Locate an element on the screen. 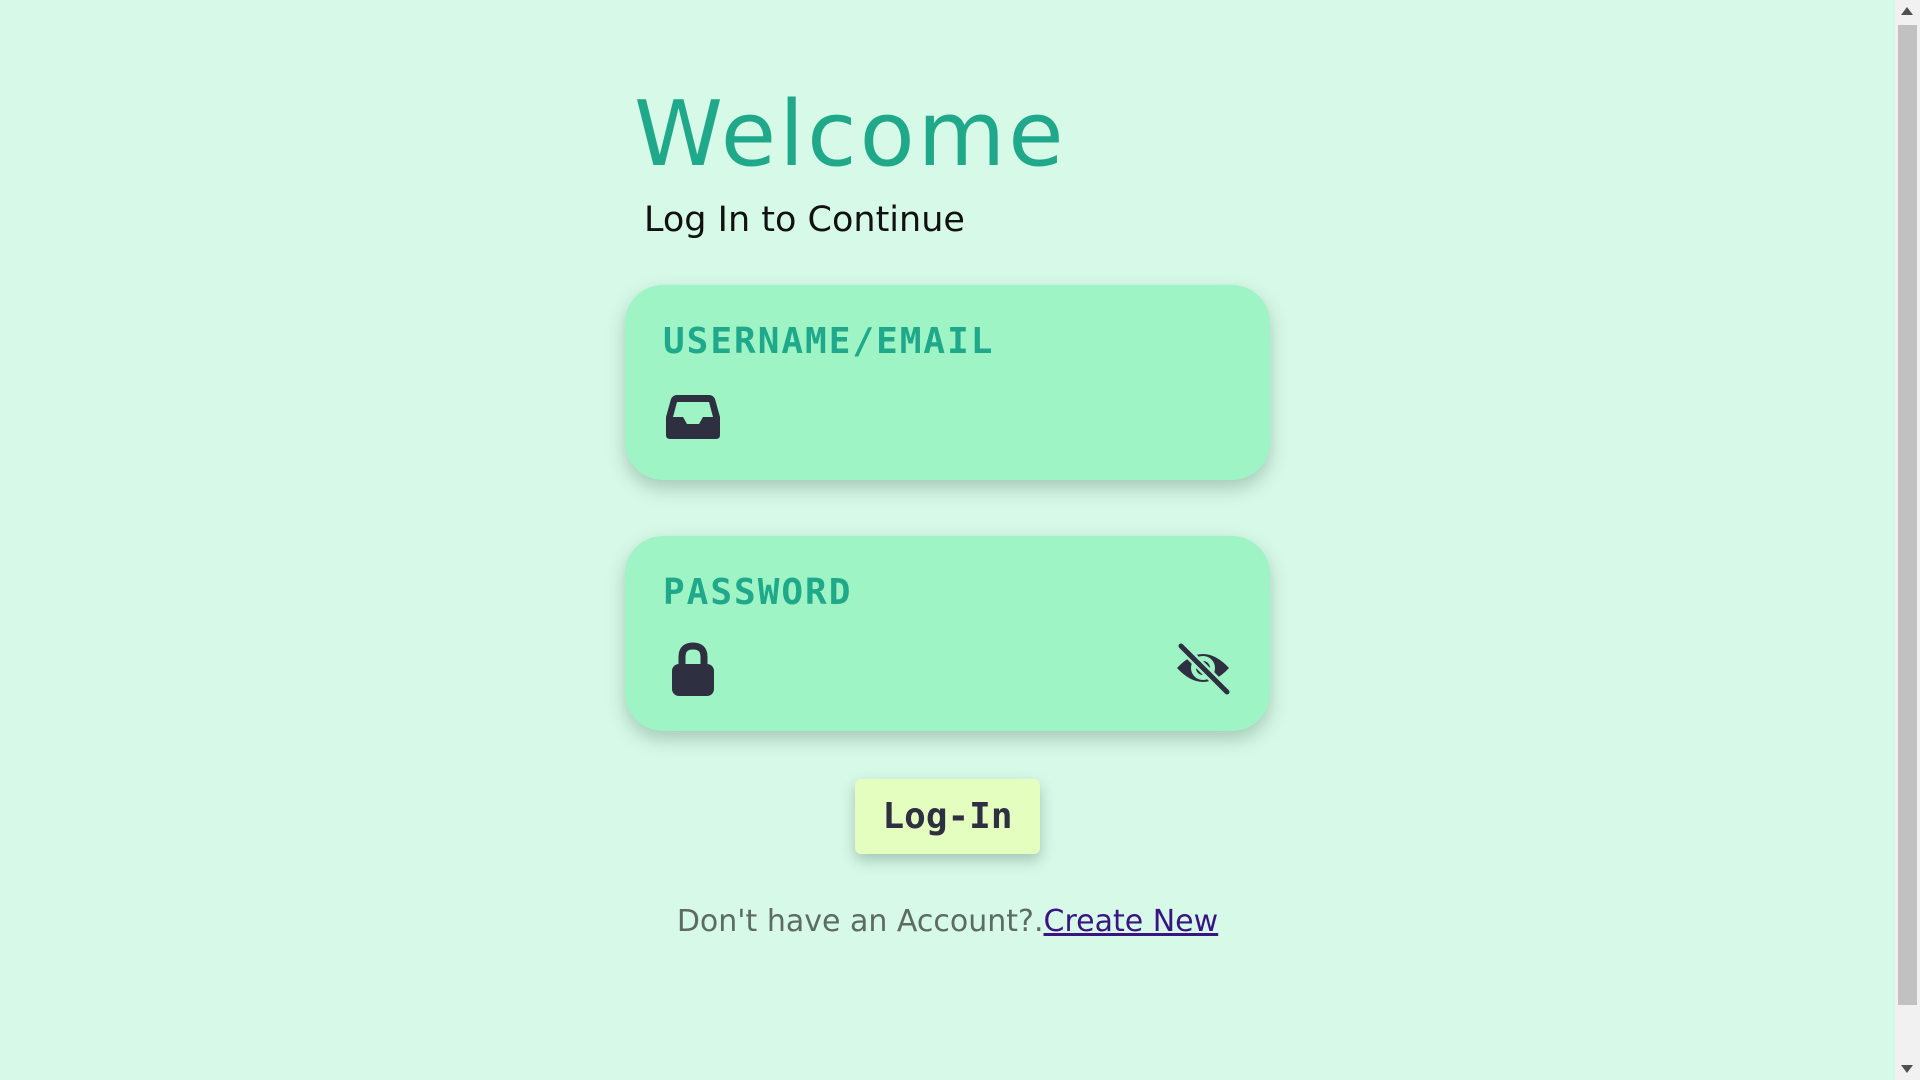 This screenshot has height=1080, width=1920. create-new-link: Create New is located at coordinates (1131, 921).